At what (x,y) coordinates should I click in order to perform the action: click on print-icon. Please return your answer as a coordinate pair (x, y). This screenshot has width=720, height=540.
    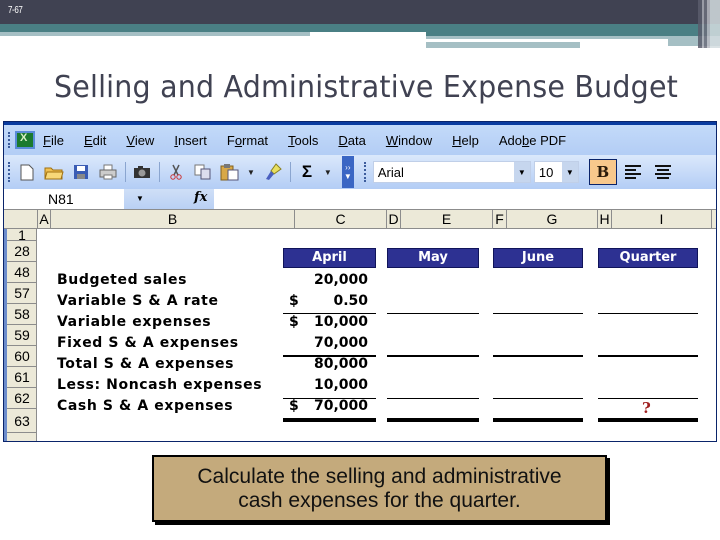
    Looking at the image, I should click on (108, 172).